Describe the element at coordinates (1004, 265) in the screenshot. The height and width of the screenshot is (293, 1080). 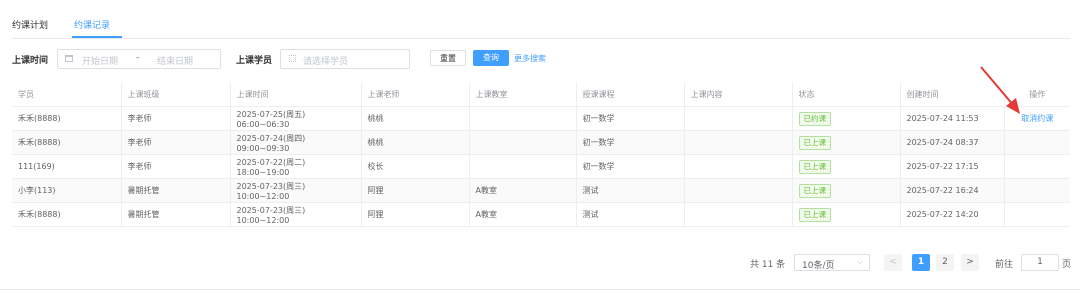
I see `goto-label: 前往` at that location.